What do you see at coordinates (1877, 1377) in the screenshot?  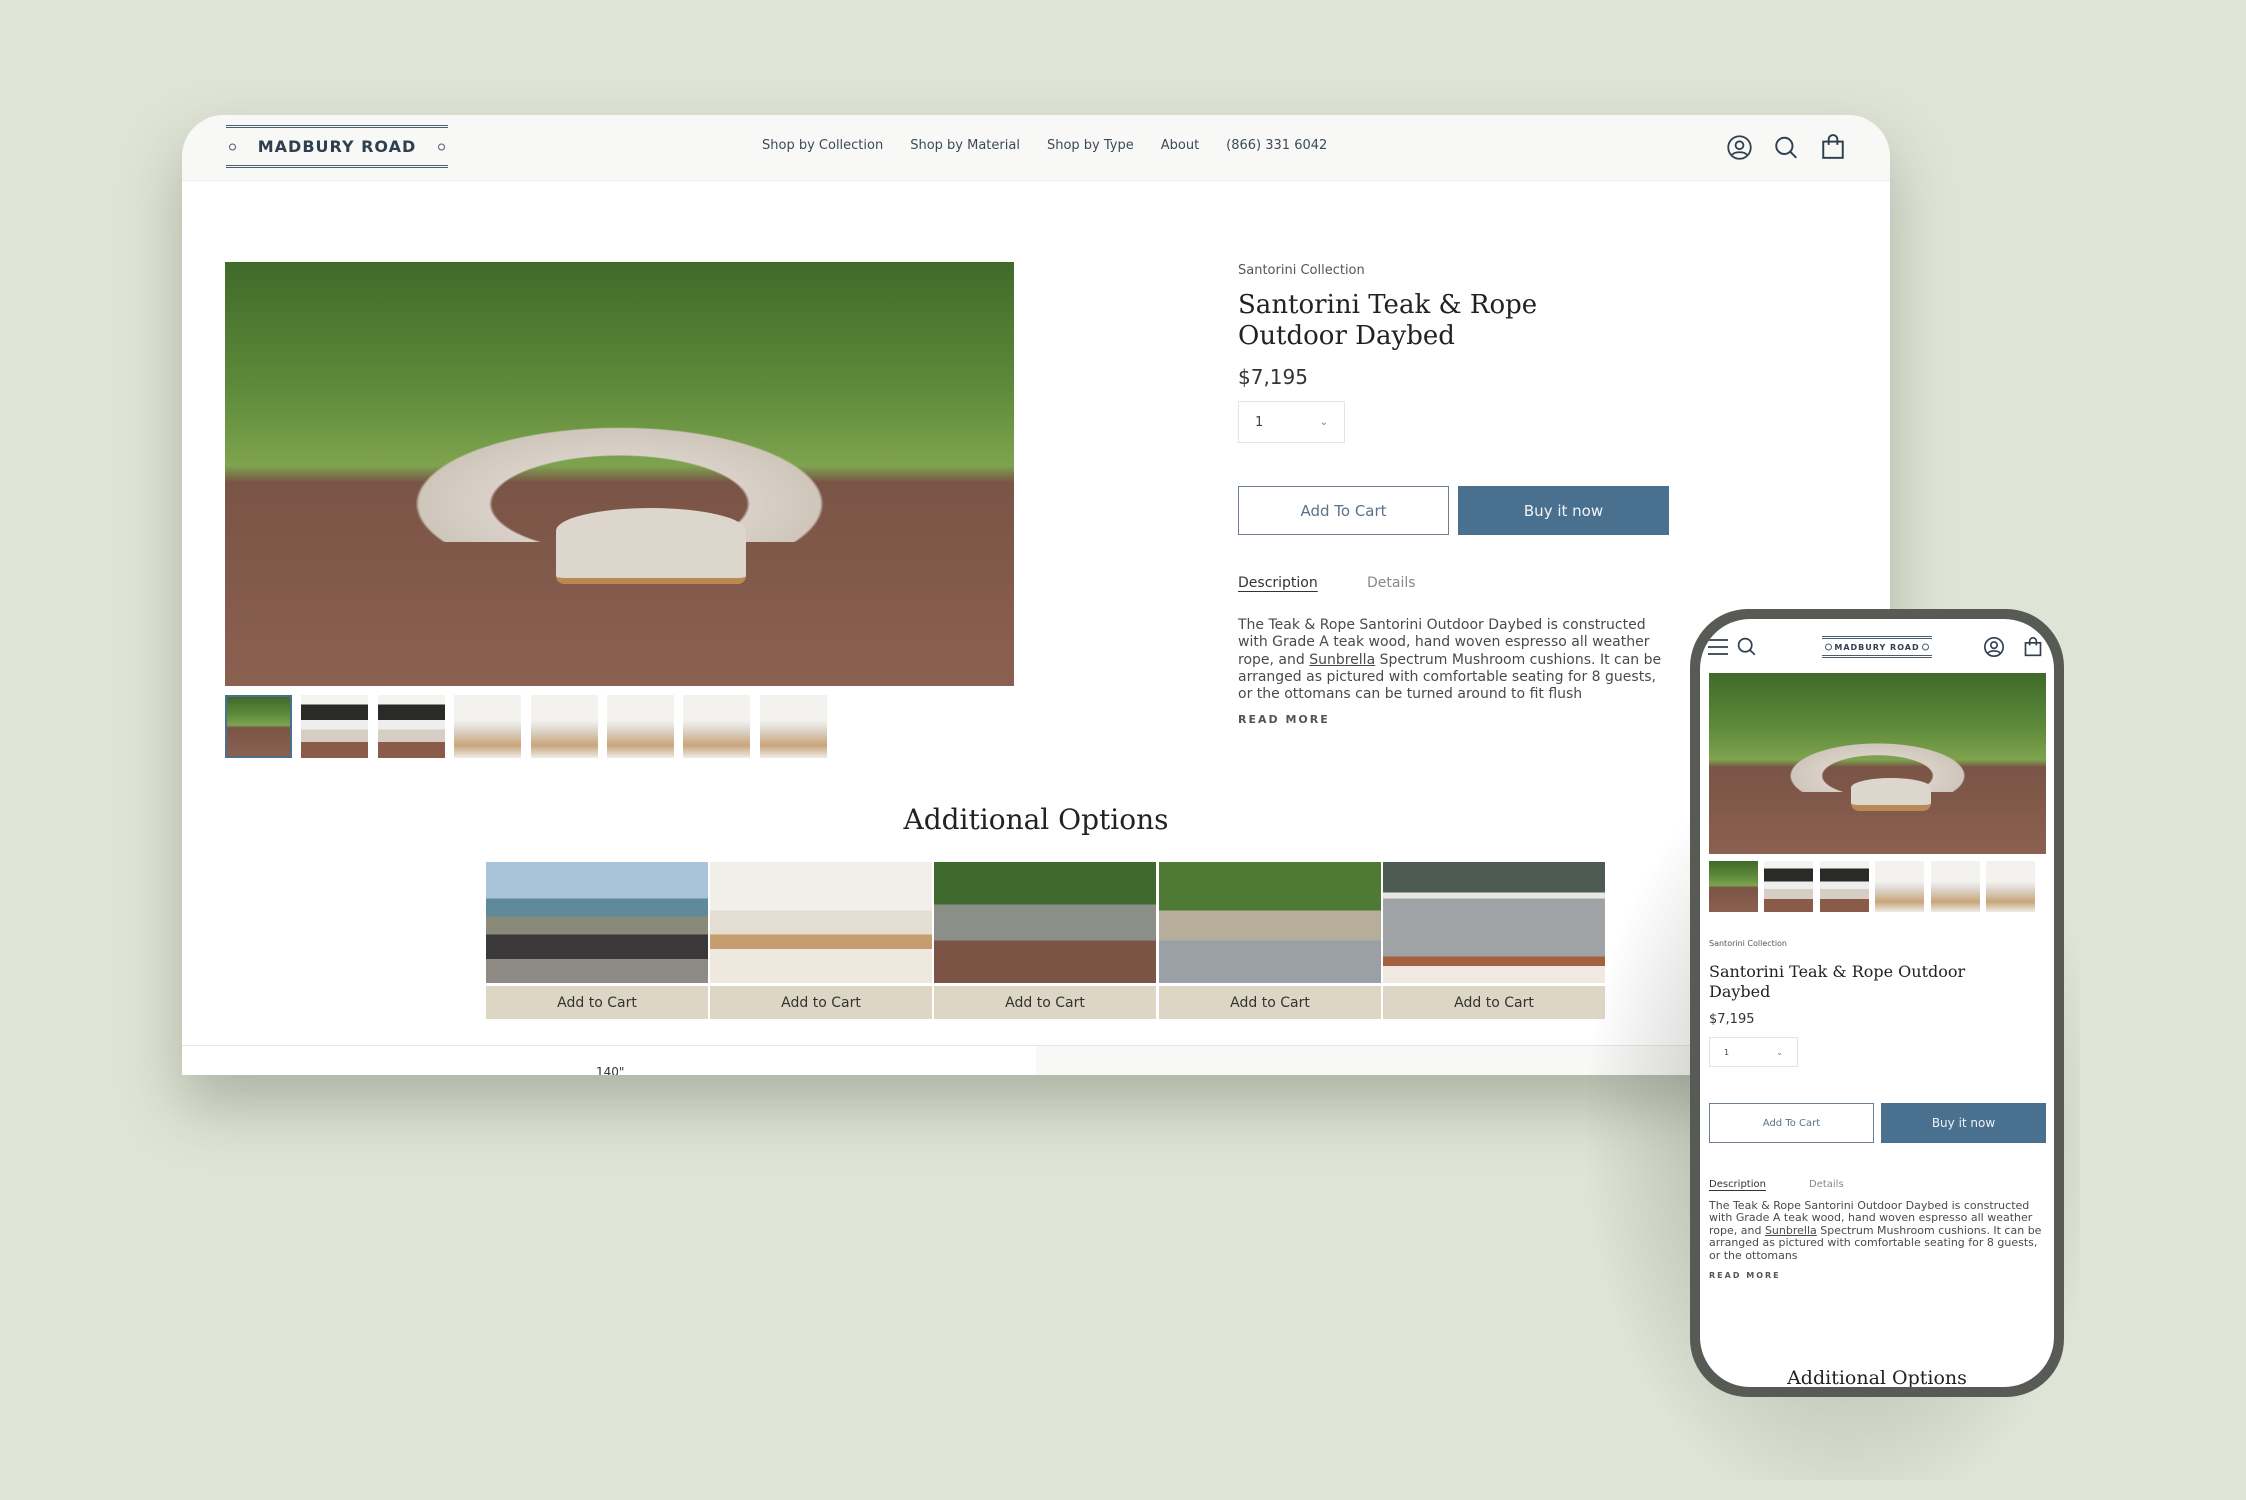 I see `additional-options-heading: Additional Options` at bounding box center [1877, 1377].